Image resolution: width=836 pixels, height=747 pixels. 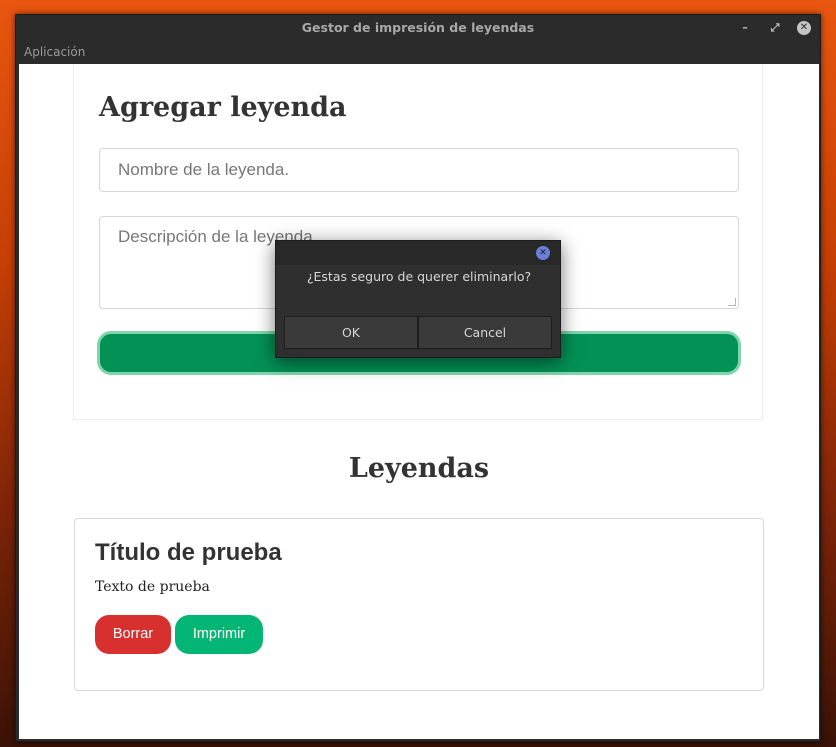 I want to click on menu-bar: Aplicación, so click(x=418, y=52).